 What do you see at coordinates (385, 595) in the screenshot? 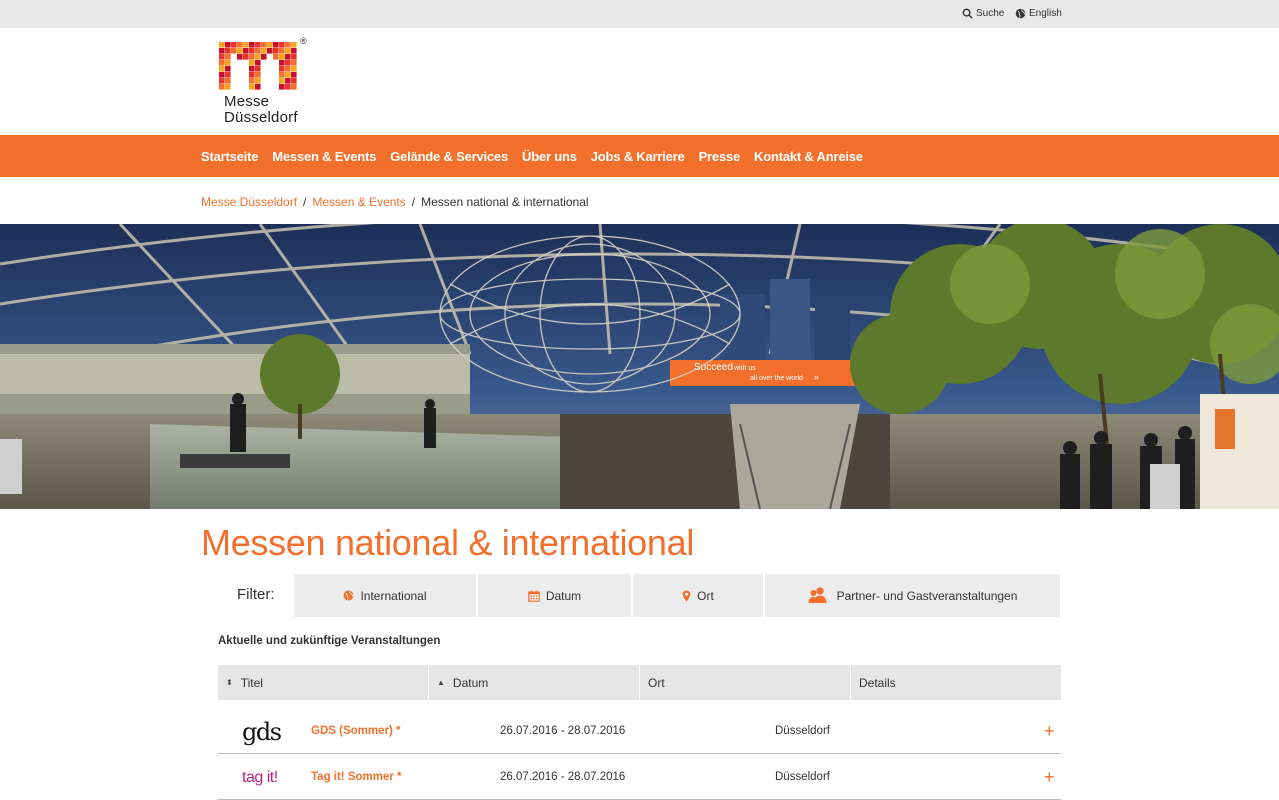
I see `filter-international-button: International` at bounding box center [385, 595].